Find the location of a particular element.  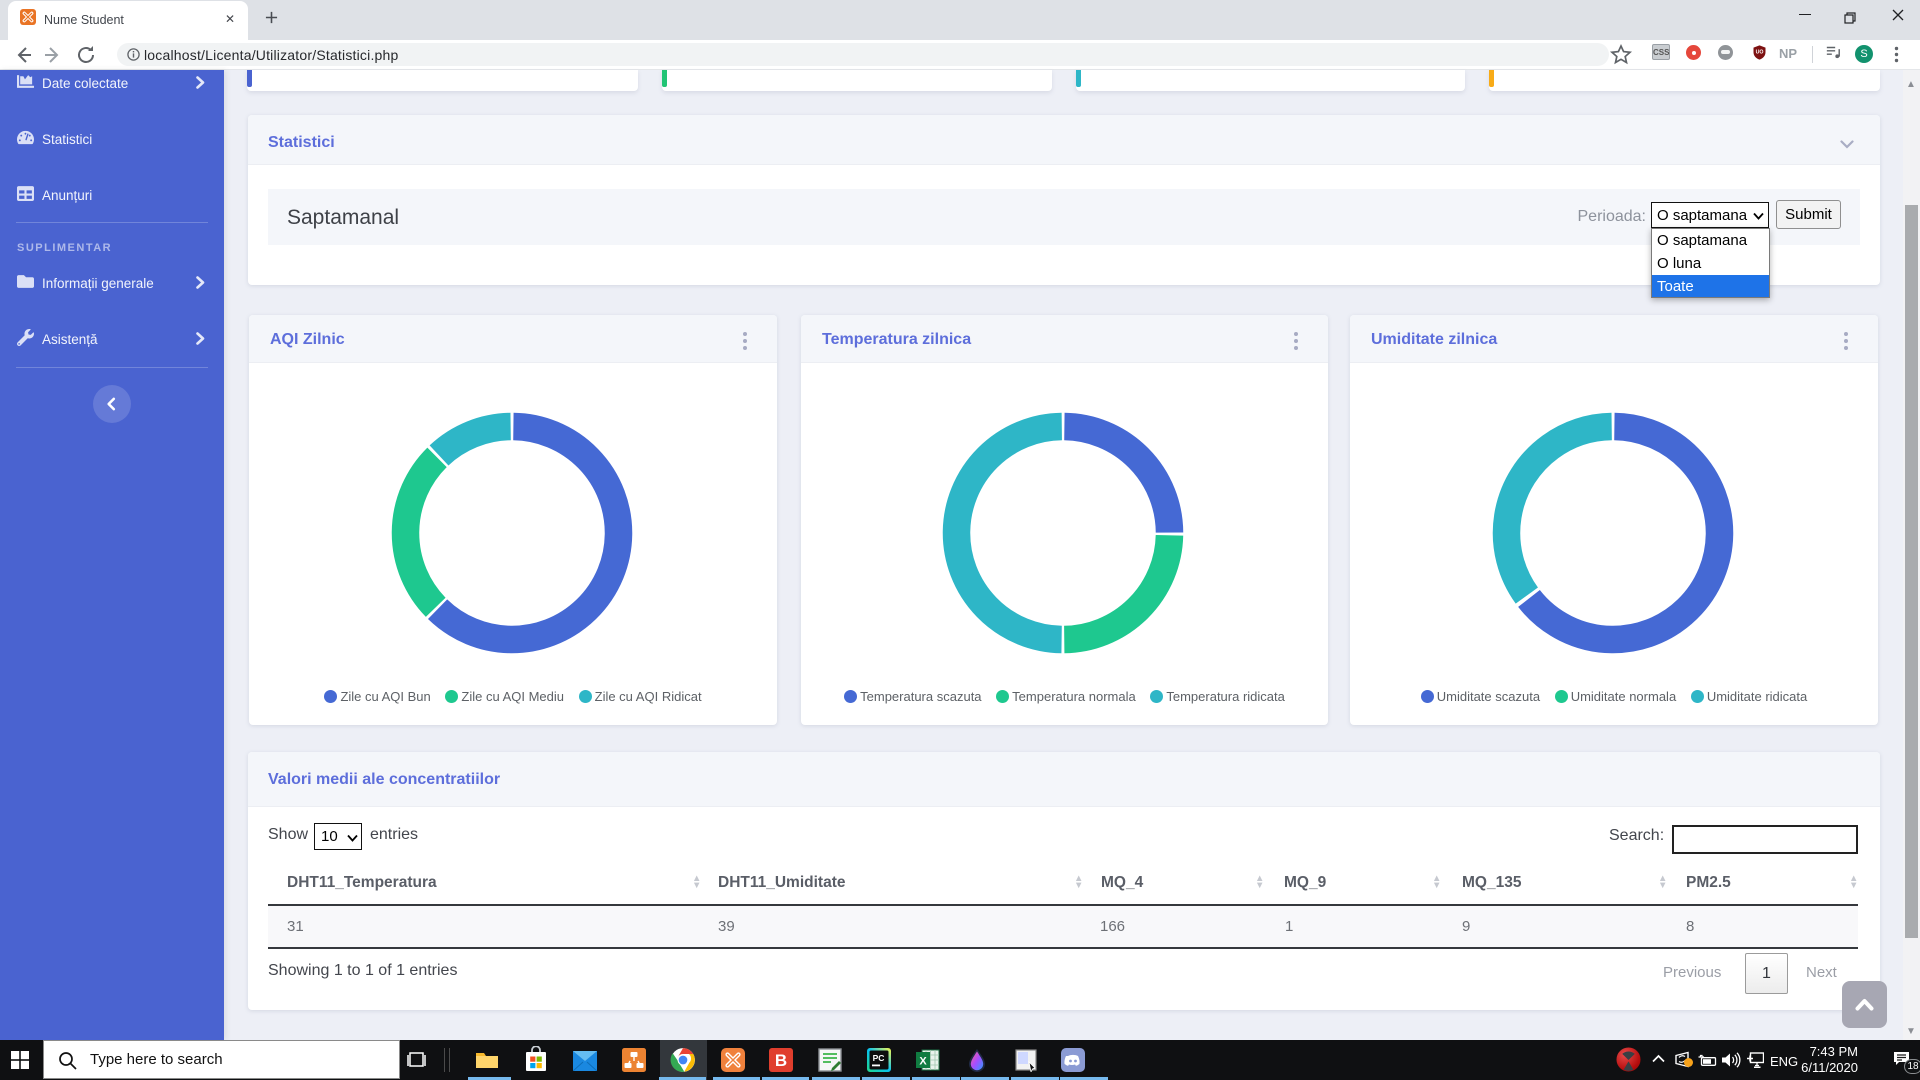

svg-text: UO is located at coordinates (1760, 53).